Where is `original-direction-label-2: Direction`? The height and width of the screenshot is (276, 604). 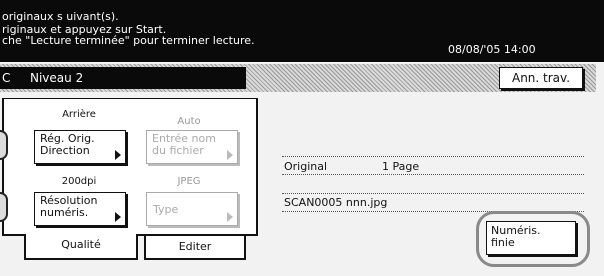
original-direction-label-2: Direction is located at coordinates (65, 150).